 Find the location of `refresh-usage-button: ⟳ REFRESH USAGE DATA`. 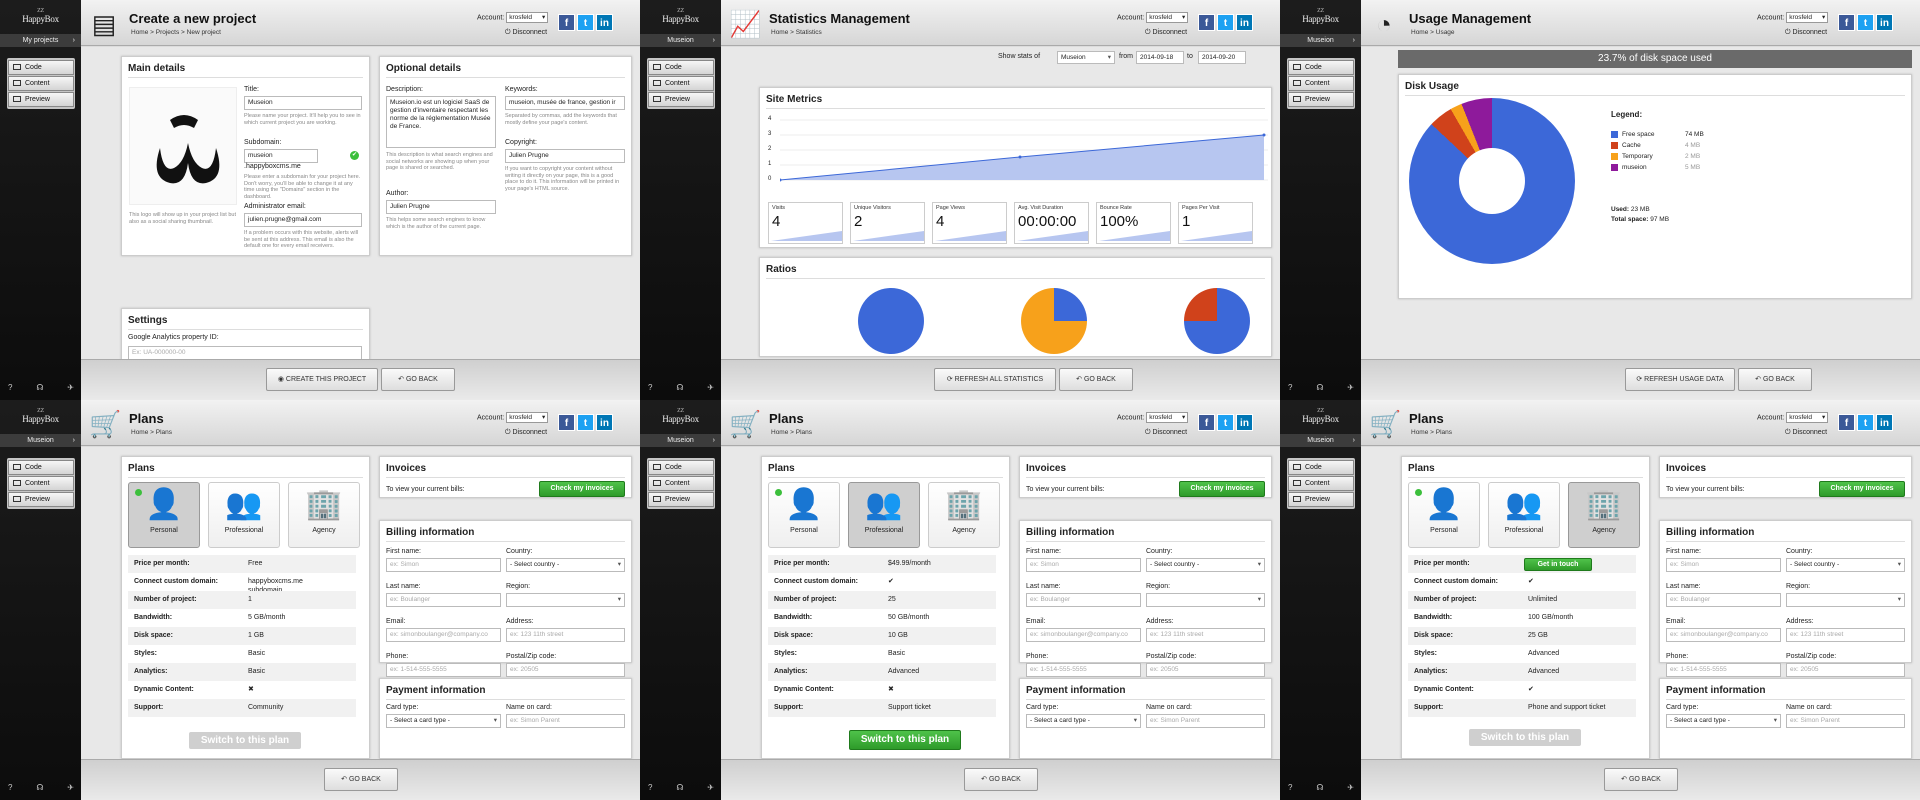

refresh-usage-button: ⟳ REFRESH USAGE DATA is located at coordinates (1680, 379).